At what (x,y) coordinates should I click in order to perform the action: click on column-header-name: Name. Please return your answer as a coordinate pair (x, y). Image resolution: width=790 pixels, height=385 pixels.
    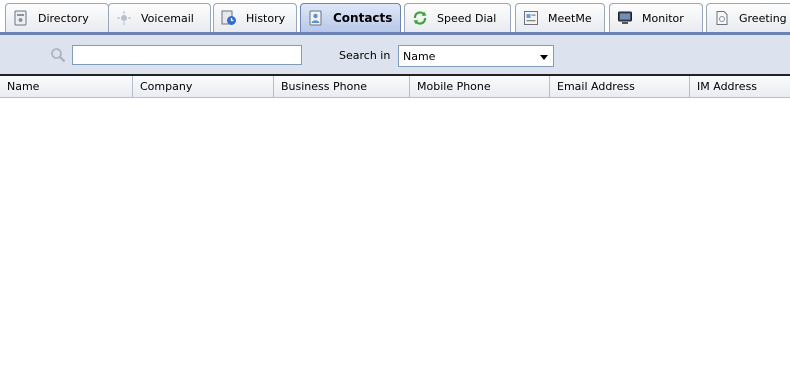
    Looking at the image, I should click on (66, 87).